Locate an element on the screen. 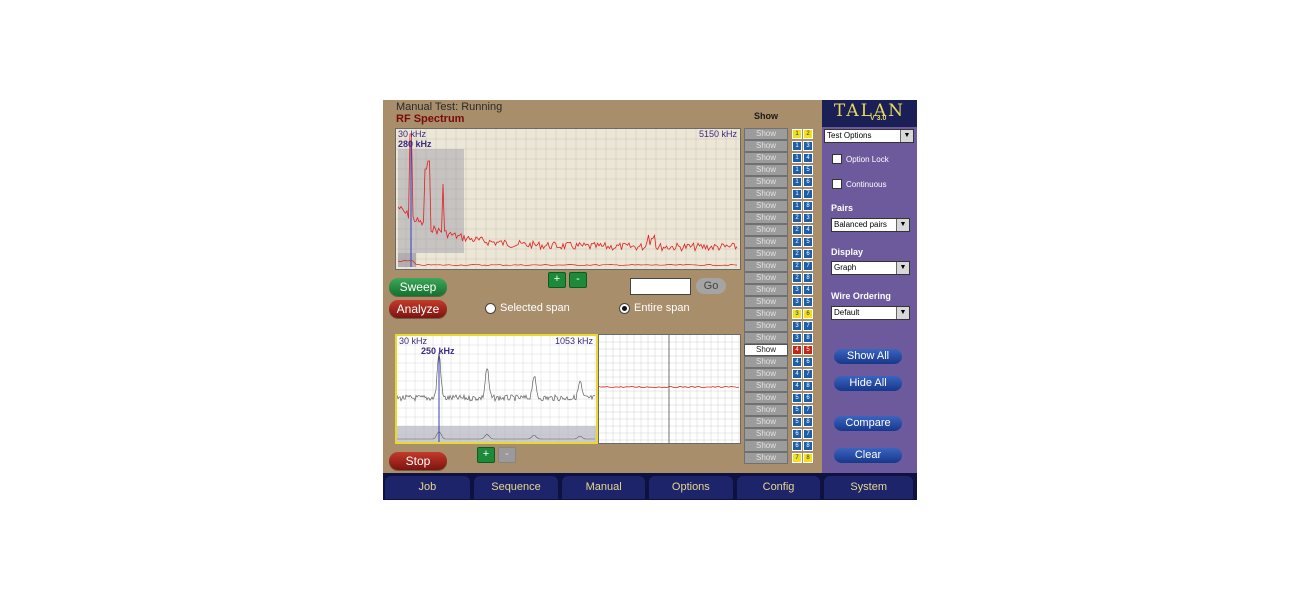 The image size is (1300, 600). nav-job: Job is located at coordinates (427, 487).